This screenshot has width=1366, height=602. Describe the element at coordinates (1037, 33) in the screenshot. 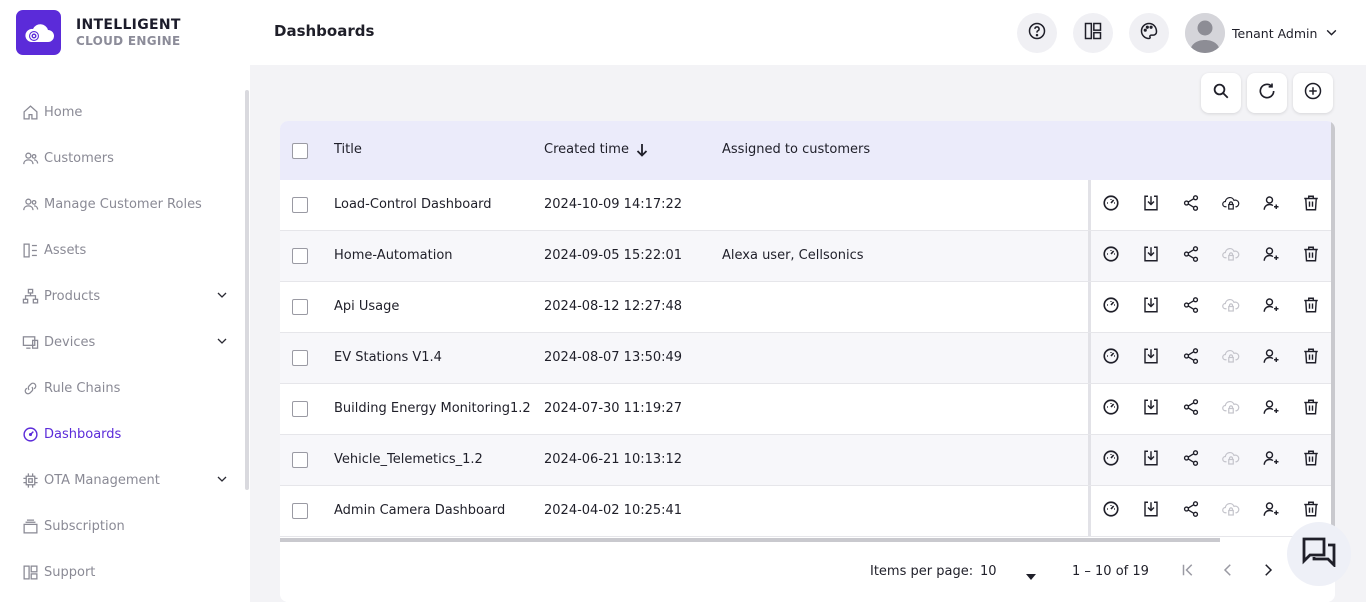

I see `help-button` at that location.